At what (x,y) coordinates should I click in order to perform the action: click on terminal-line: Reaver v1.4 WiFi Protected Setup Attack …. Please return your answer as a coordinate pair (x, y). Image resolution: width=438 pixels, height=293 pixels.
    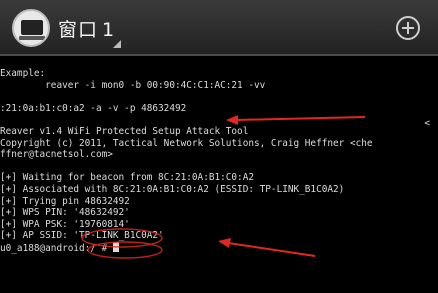
    Looking at the image, I should click on (124, 131).